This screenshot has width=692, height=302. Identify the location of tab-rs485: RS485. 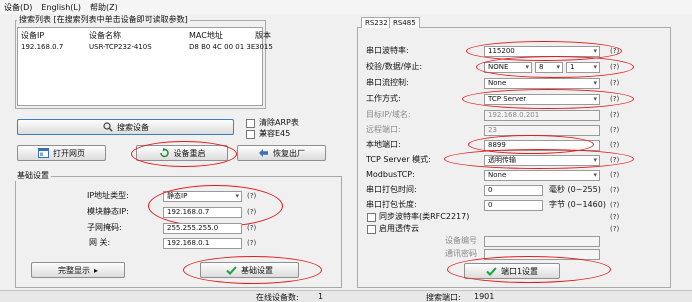
(404, 22).